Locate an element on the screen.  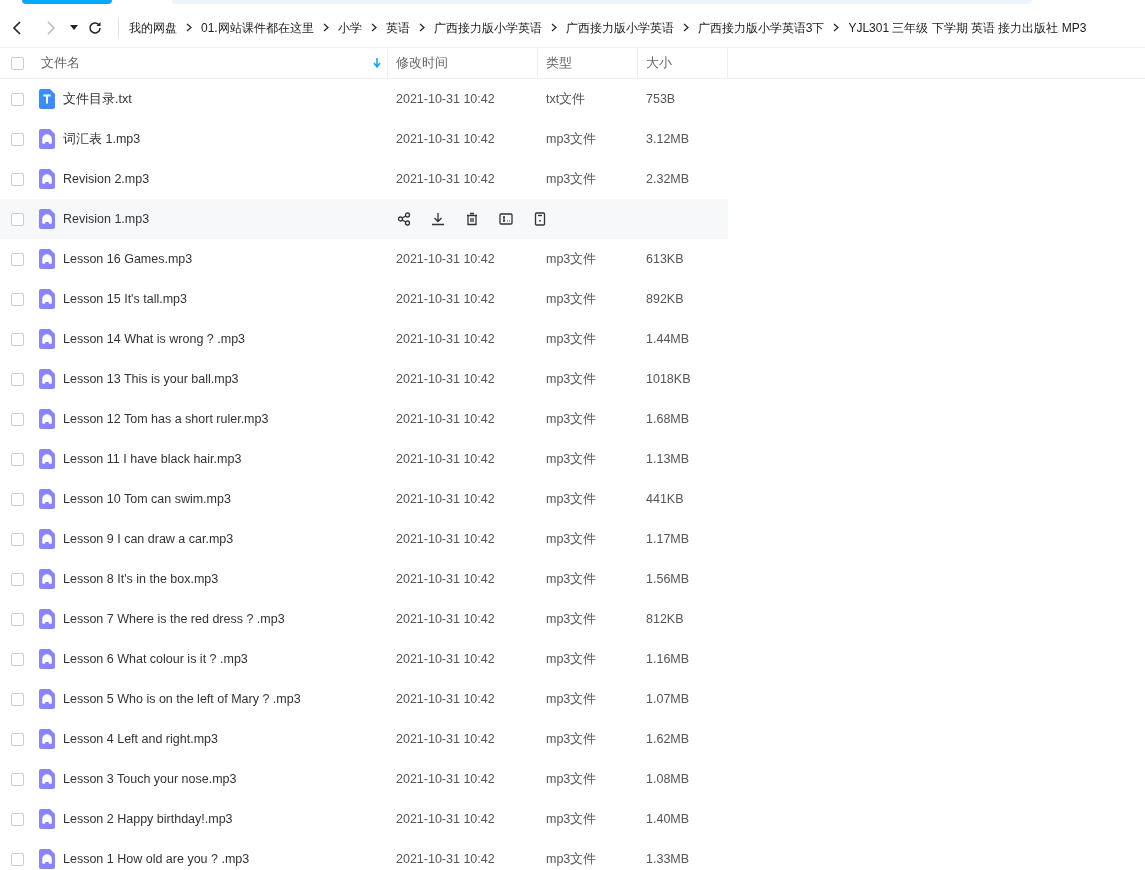
column-header: 大小 is located at coordinates (686, 63).